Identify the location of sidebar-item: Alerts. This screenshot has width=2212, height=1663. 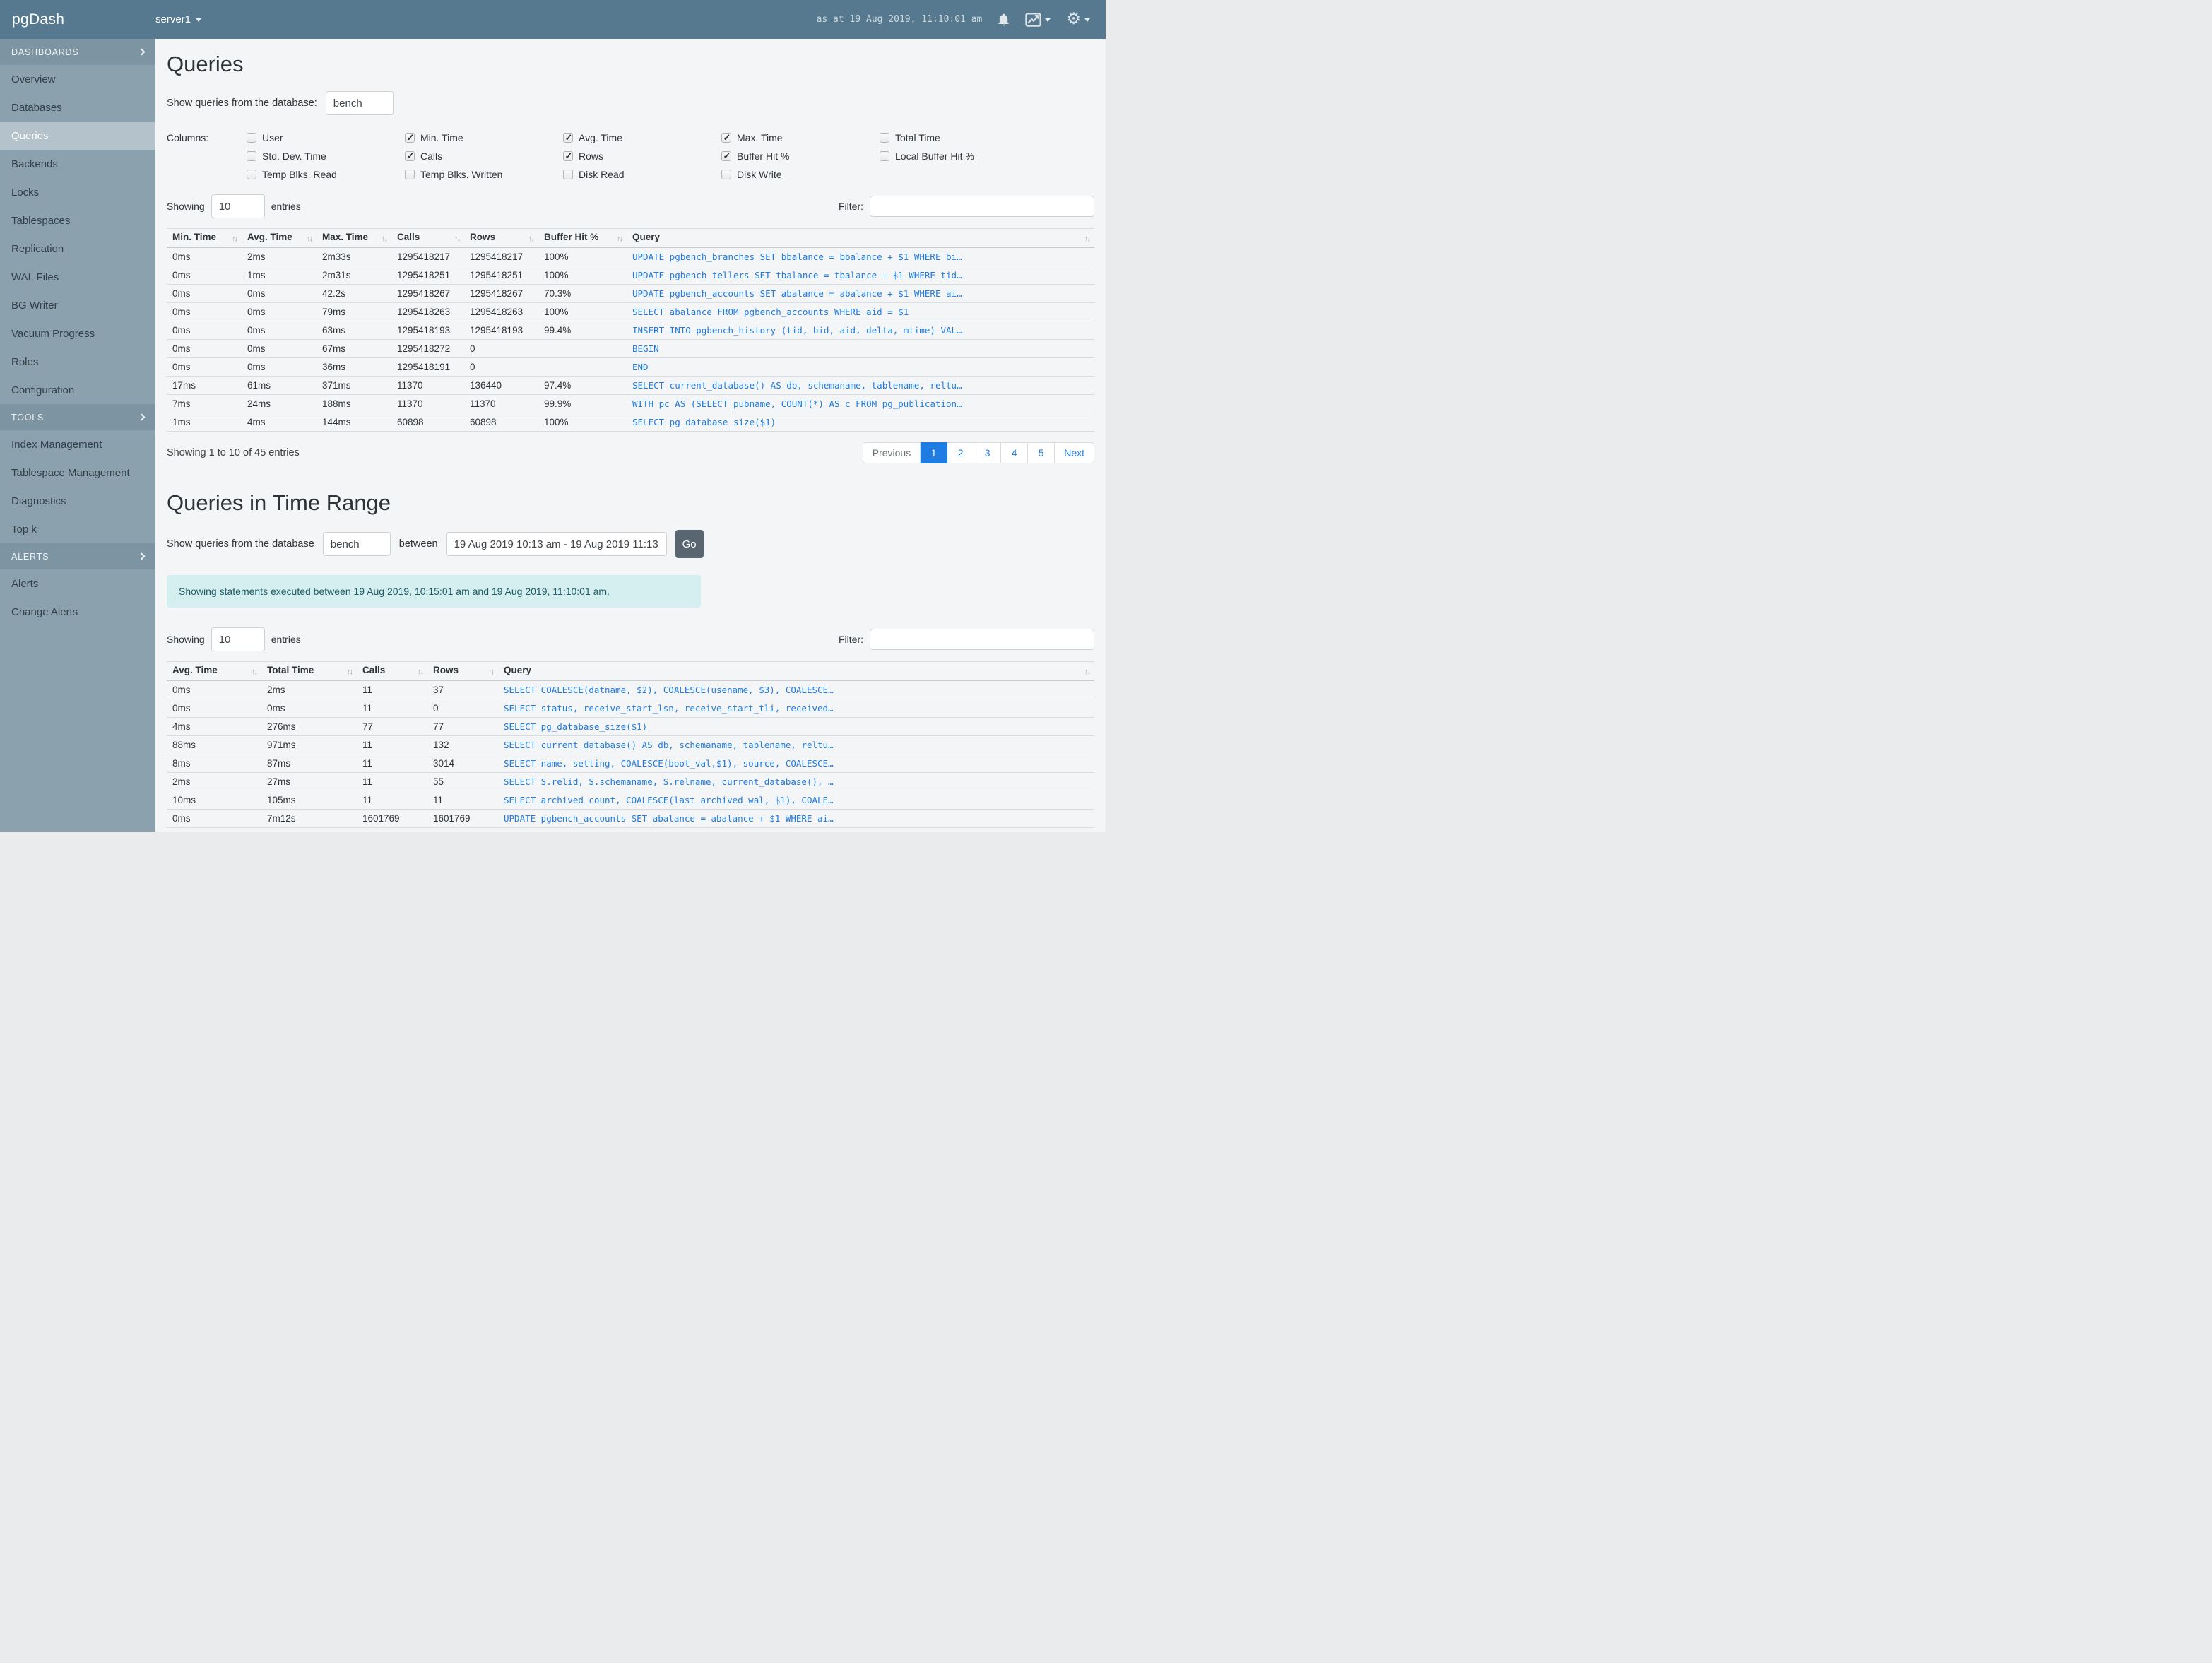
(77, 583).